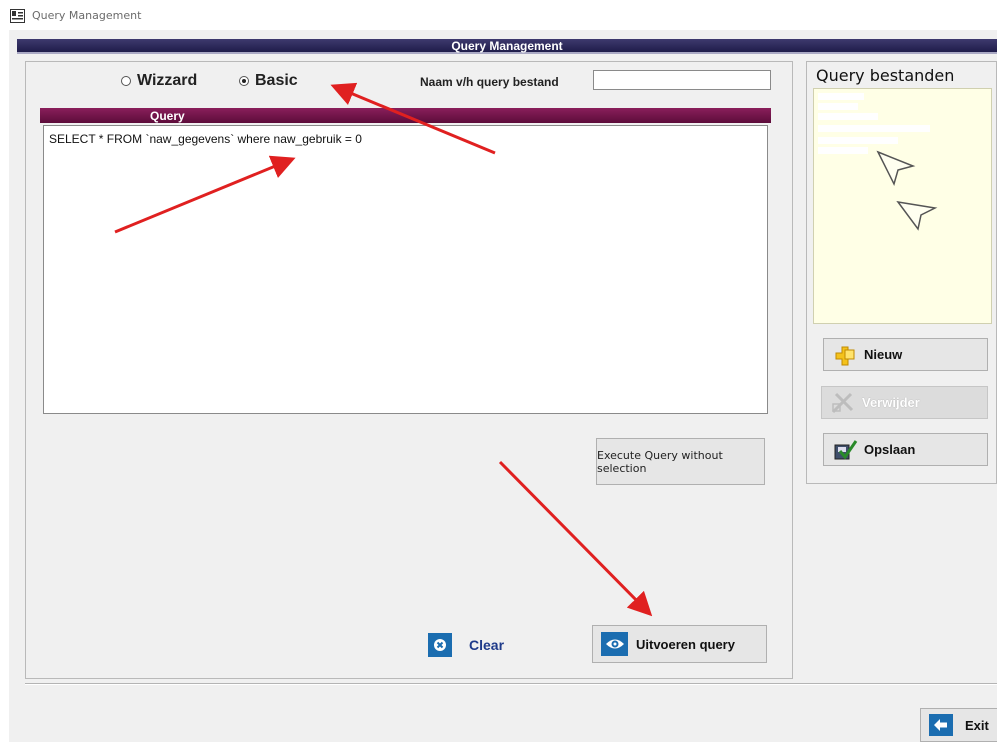 The width and height of the screenshot is (997, 742). Describe the element at coordinates (682, 80) in the screenshot. I see `filename-input` at that location.